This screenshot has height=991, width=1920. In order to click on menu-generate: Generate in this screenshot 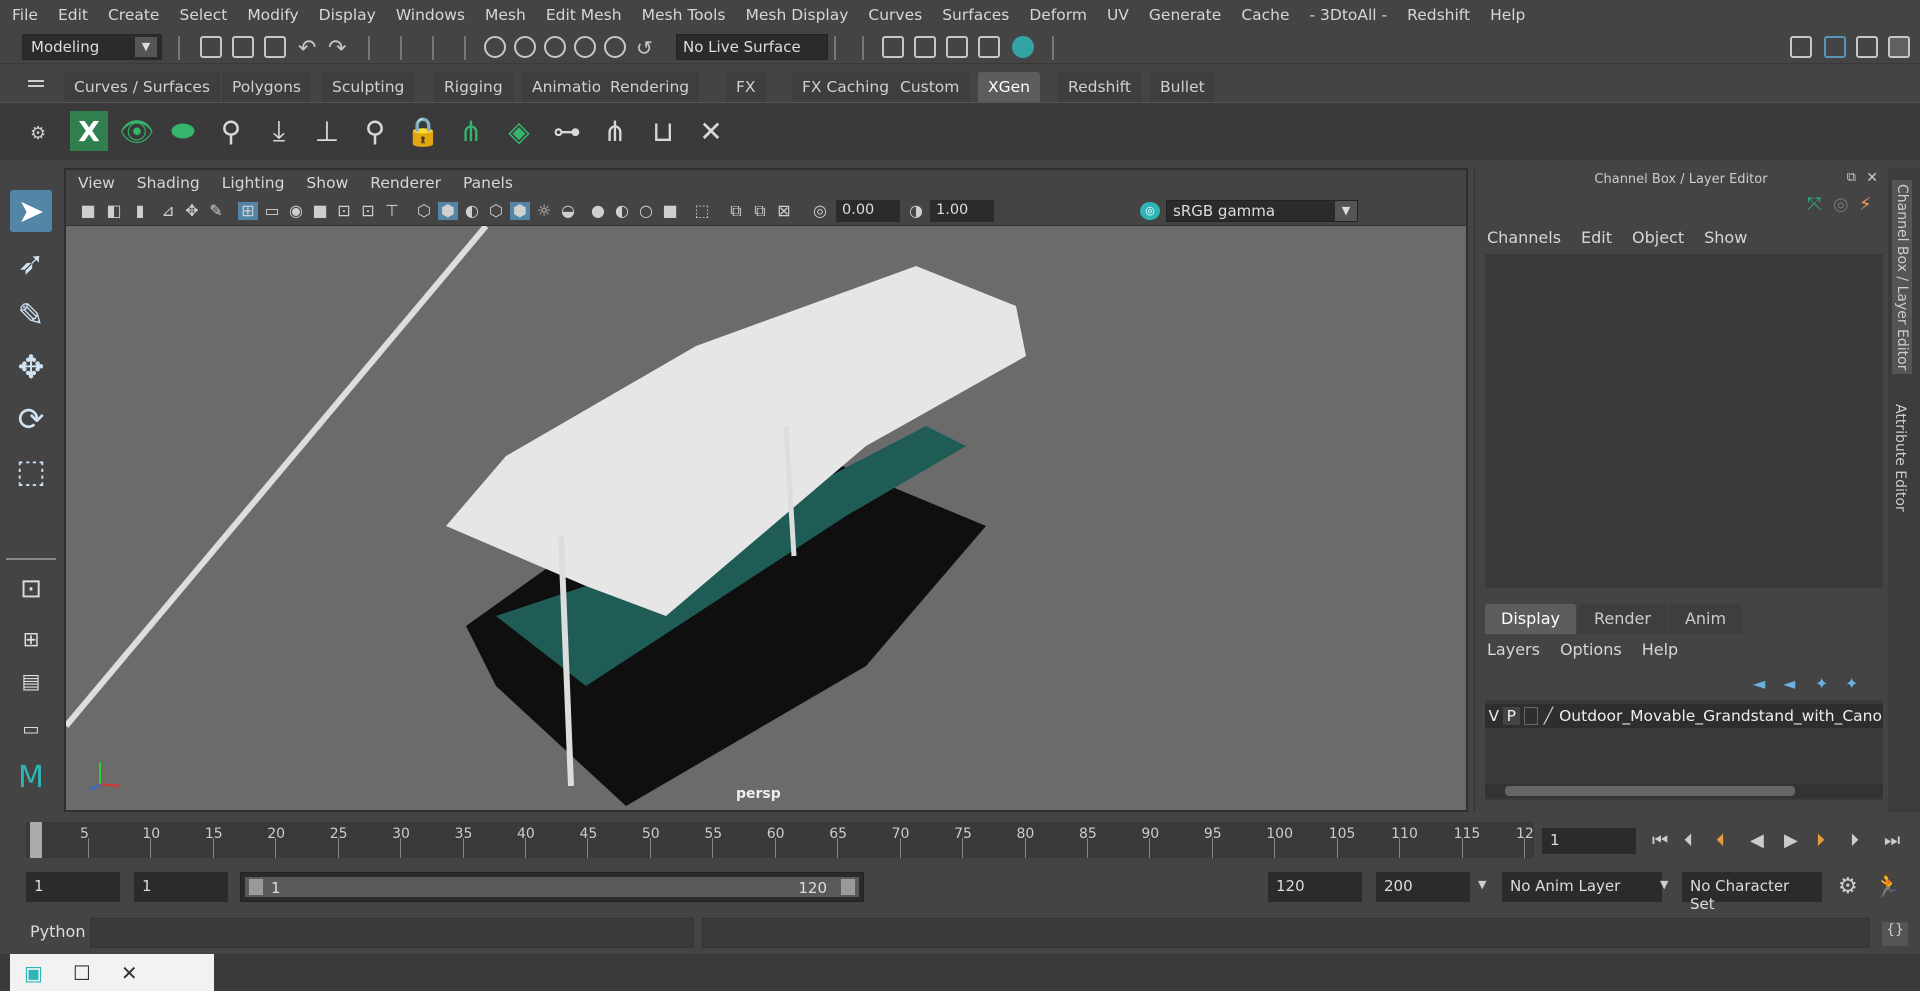, I will do `click(1185, 15)`.